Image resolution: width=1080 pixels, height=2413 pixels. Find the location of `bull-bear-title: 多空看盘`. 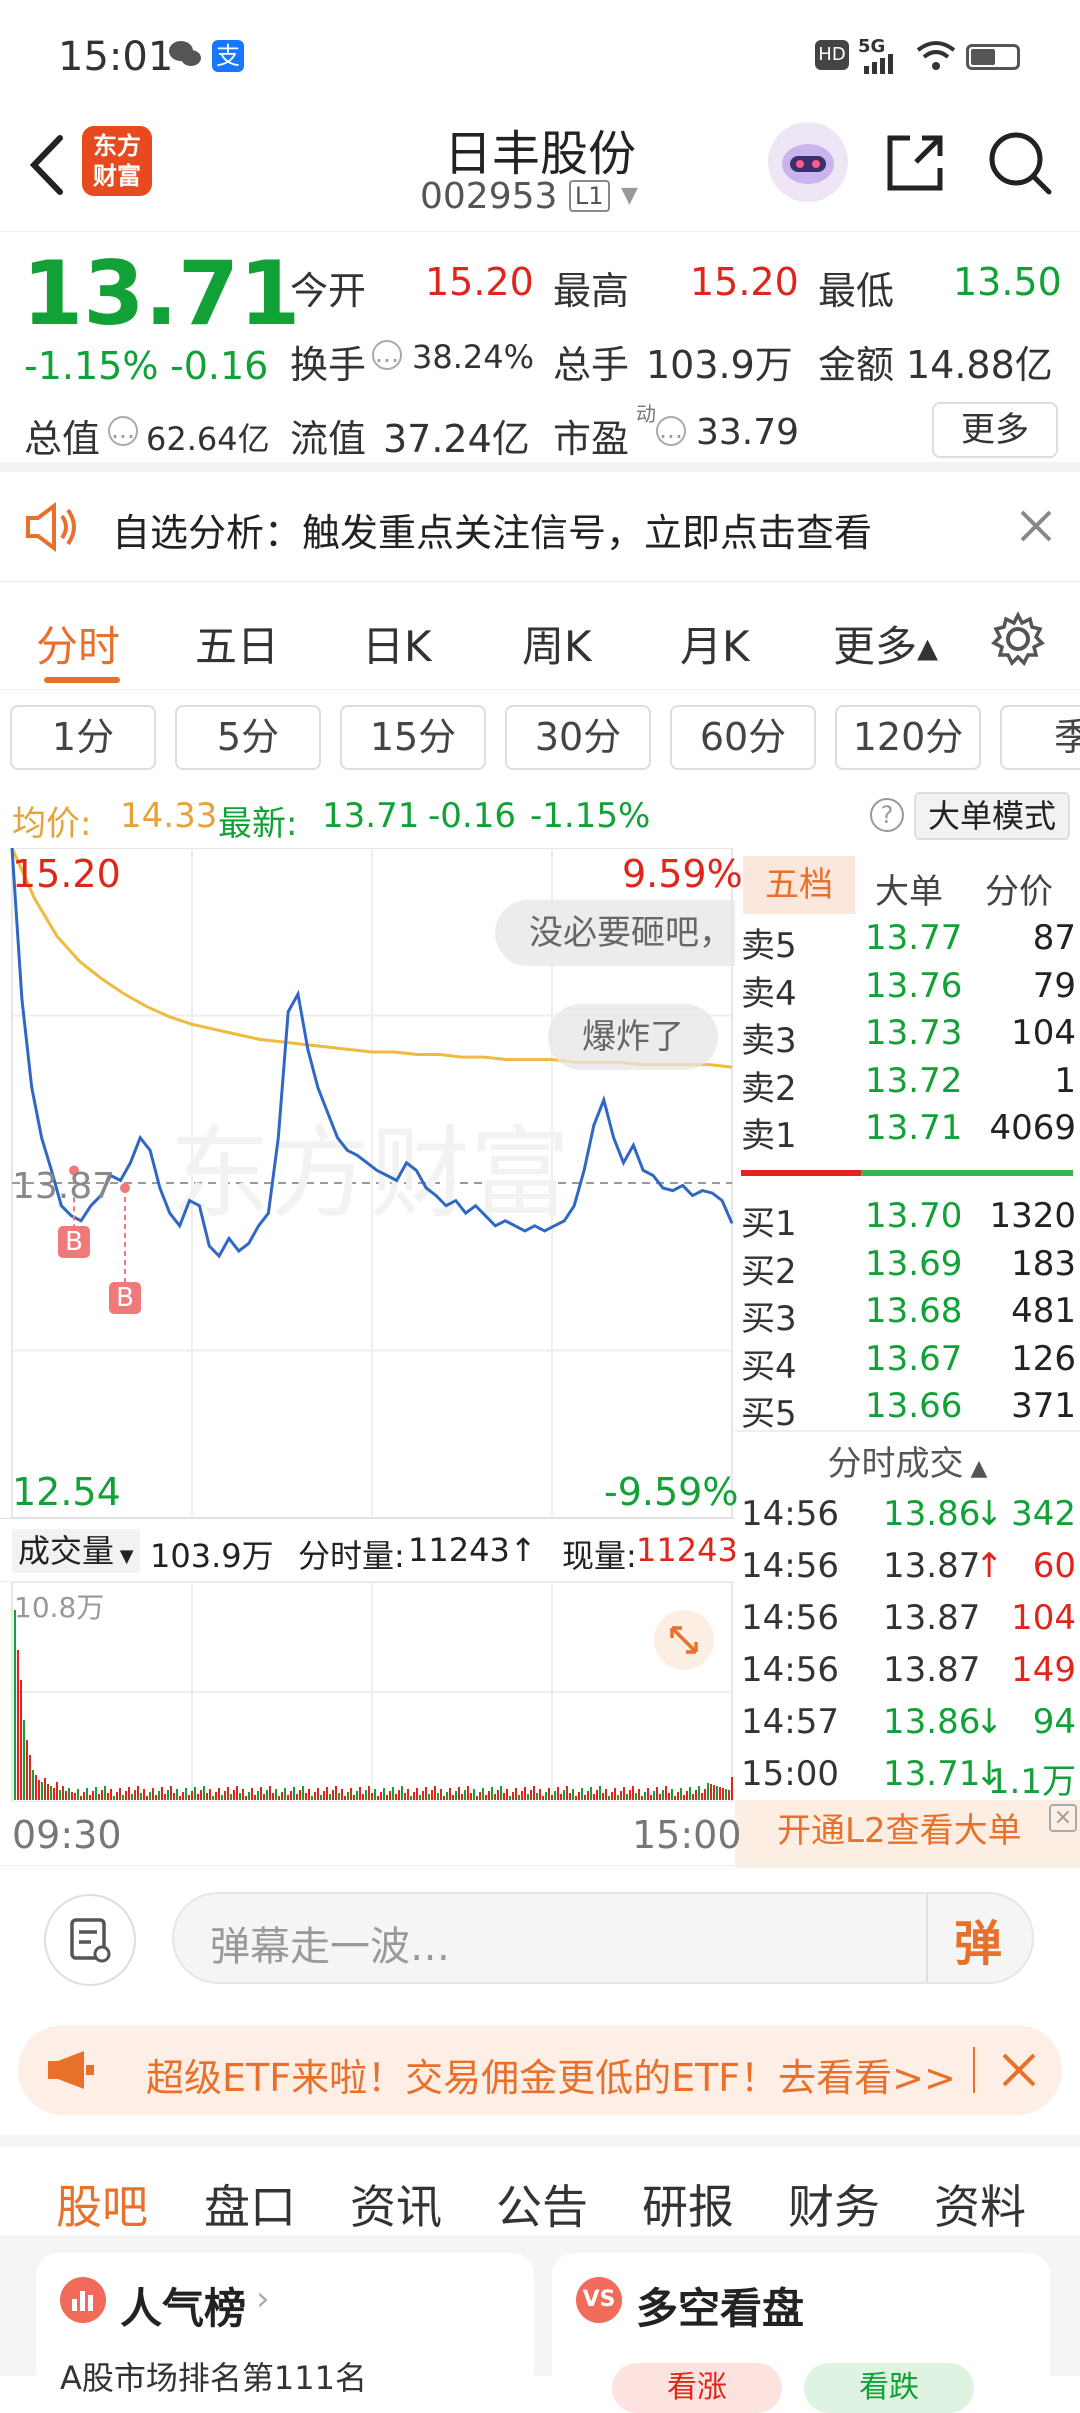

bull-bear-title: 多空看盘 is located at coordinates (720, 2308).